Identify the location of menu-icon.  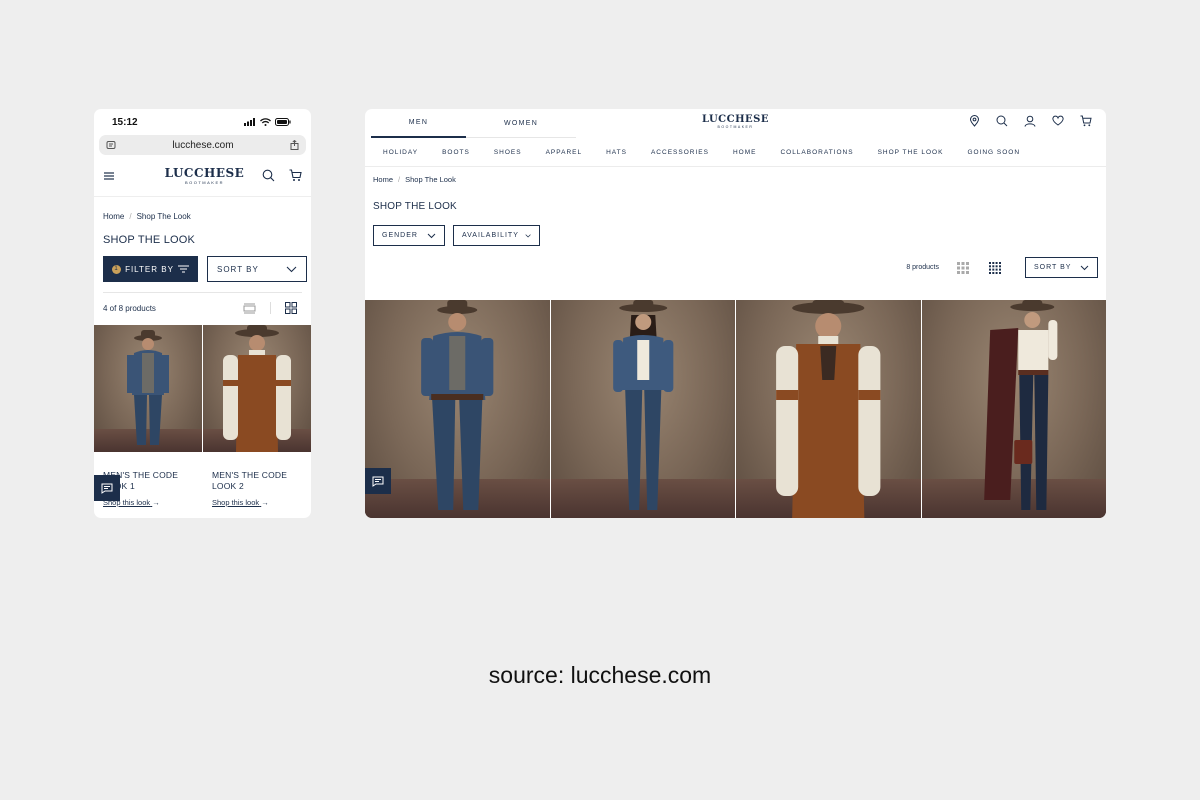
(109, 176).